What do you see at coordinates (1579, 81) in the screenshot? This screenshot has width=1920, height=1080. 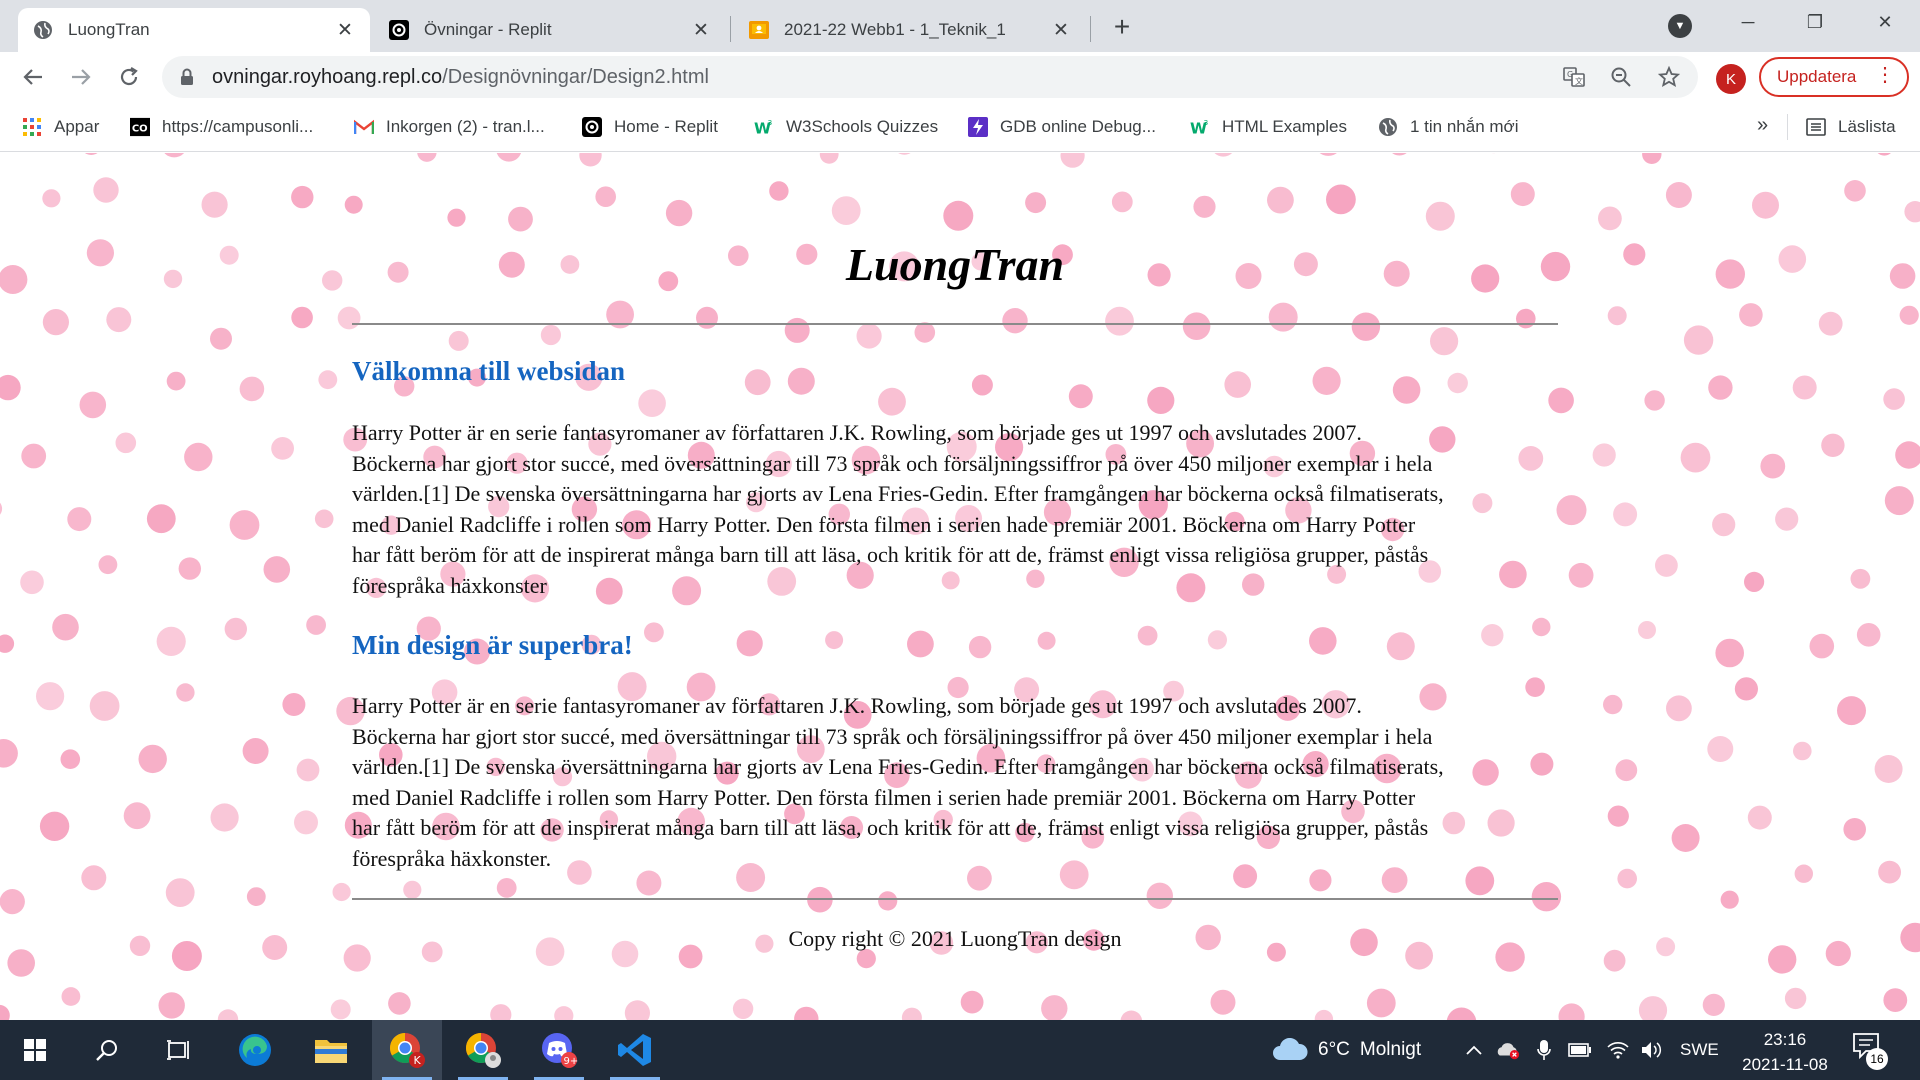 I see `svg-text: 文` at bounding box center [1579, 81].